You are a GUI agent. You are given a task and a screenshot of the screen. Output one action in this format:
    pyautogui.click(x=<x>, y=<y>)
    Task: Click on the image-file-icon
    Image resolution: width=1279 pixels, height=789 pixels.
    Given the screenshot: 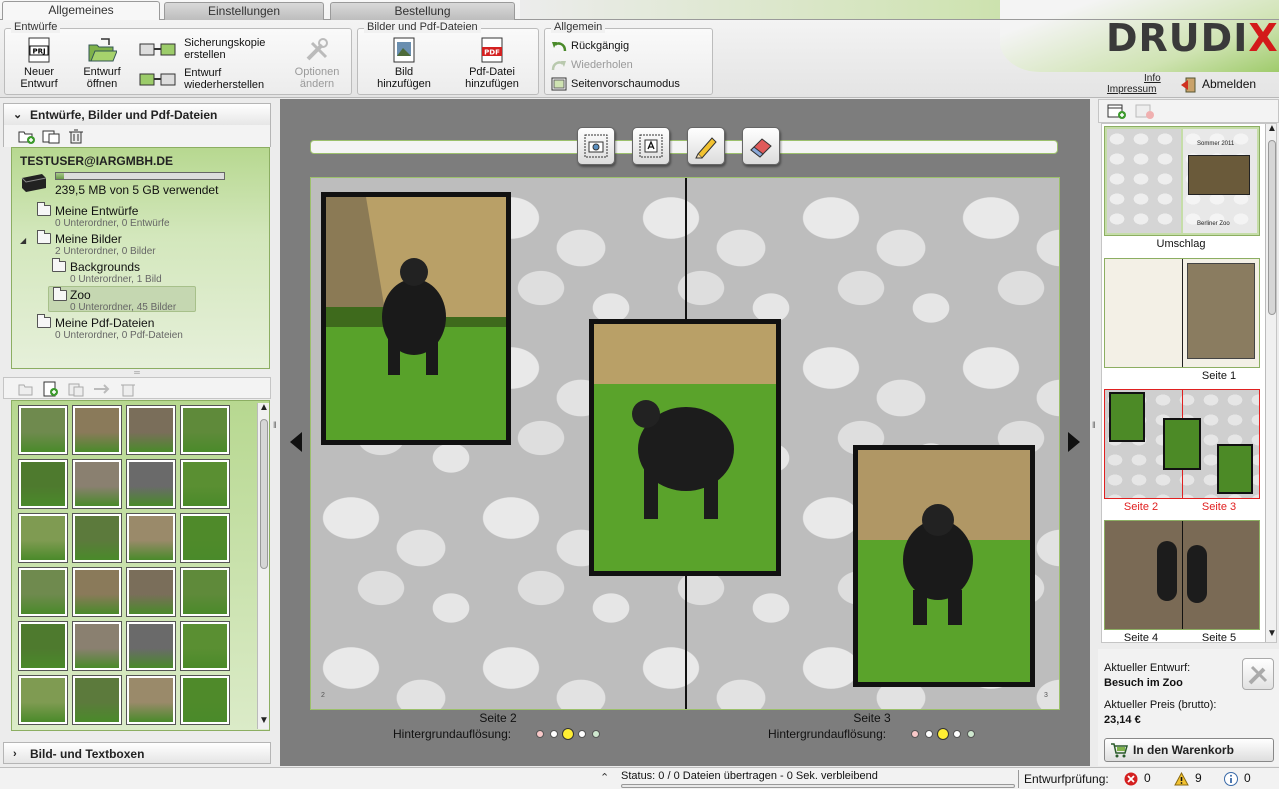 What is the action you would take?
    pyautogui.click(x=404, y=50)
    